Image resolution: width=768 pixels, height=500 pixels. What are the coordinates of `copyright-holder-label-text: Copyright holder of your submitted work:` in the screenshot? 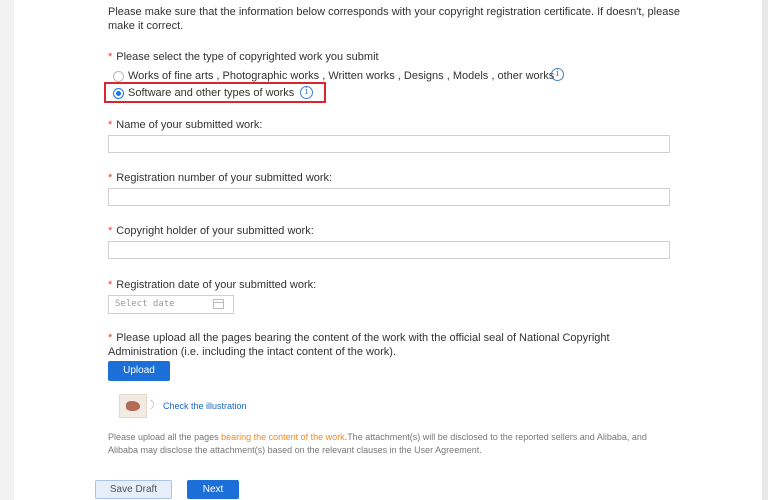 It's located at (215, 231).